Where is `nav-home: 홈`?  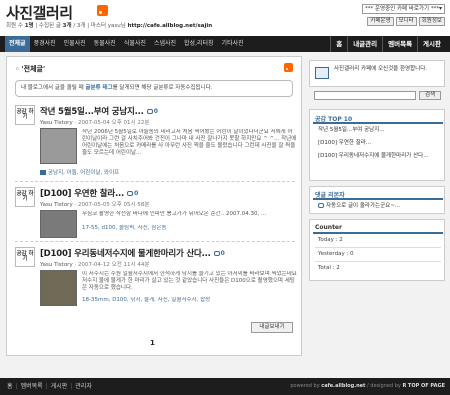
nav-home: 홈 is located at coordinates (338, 44).